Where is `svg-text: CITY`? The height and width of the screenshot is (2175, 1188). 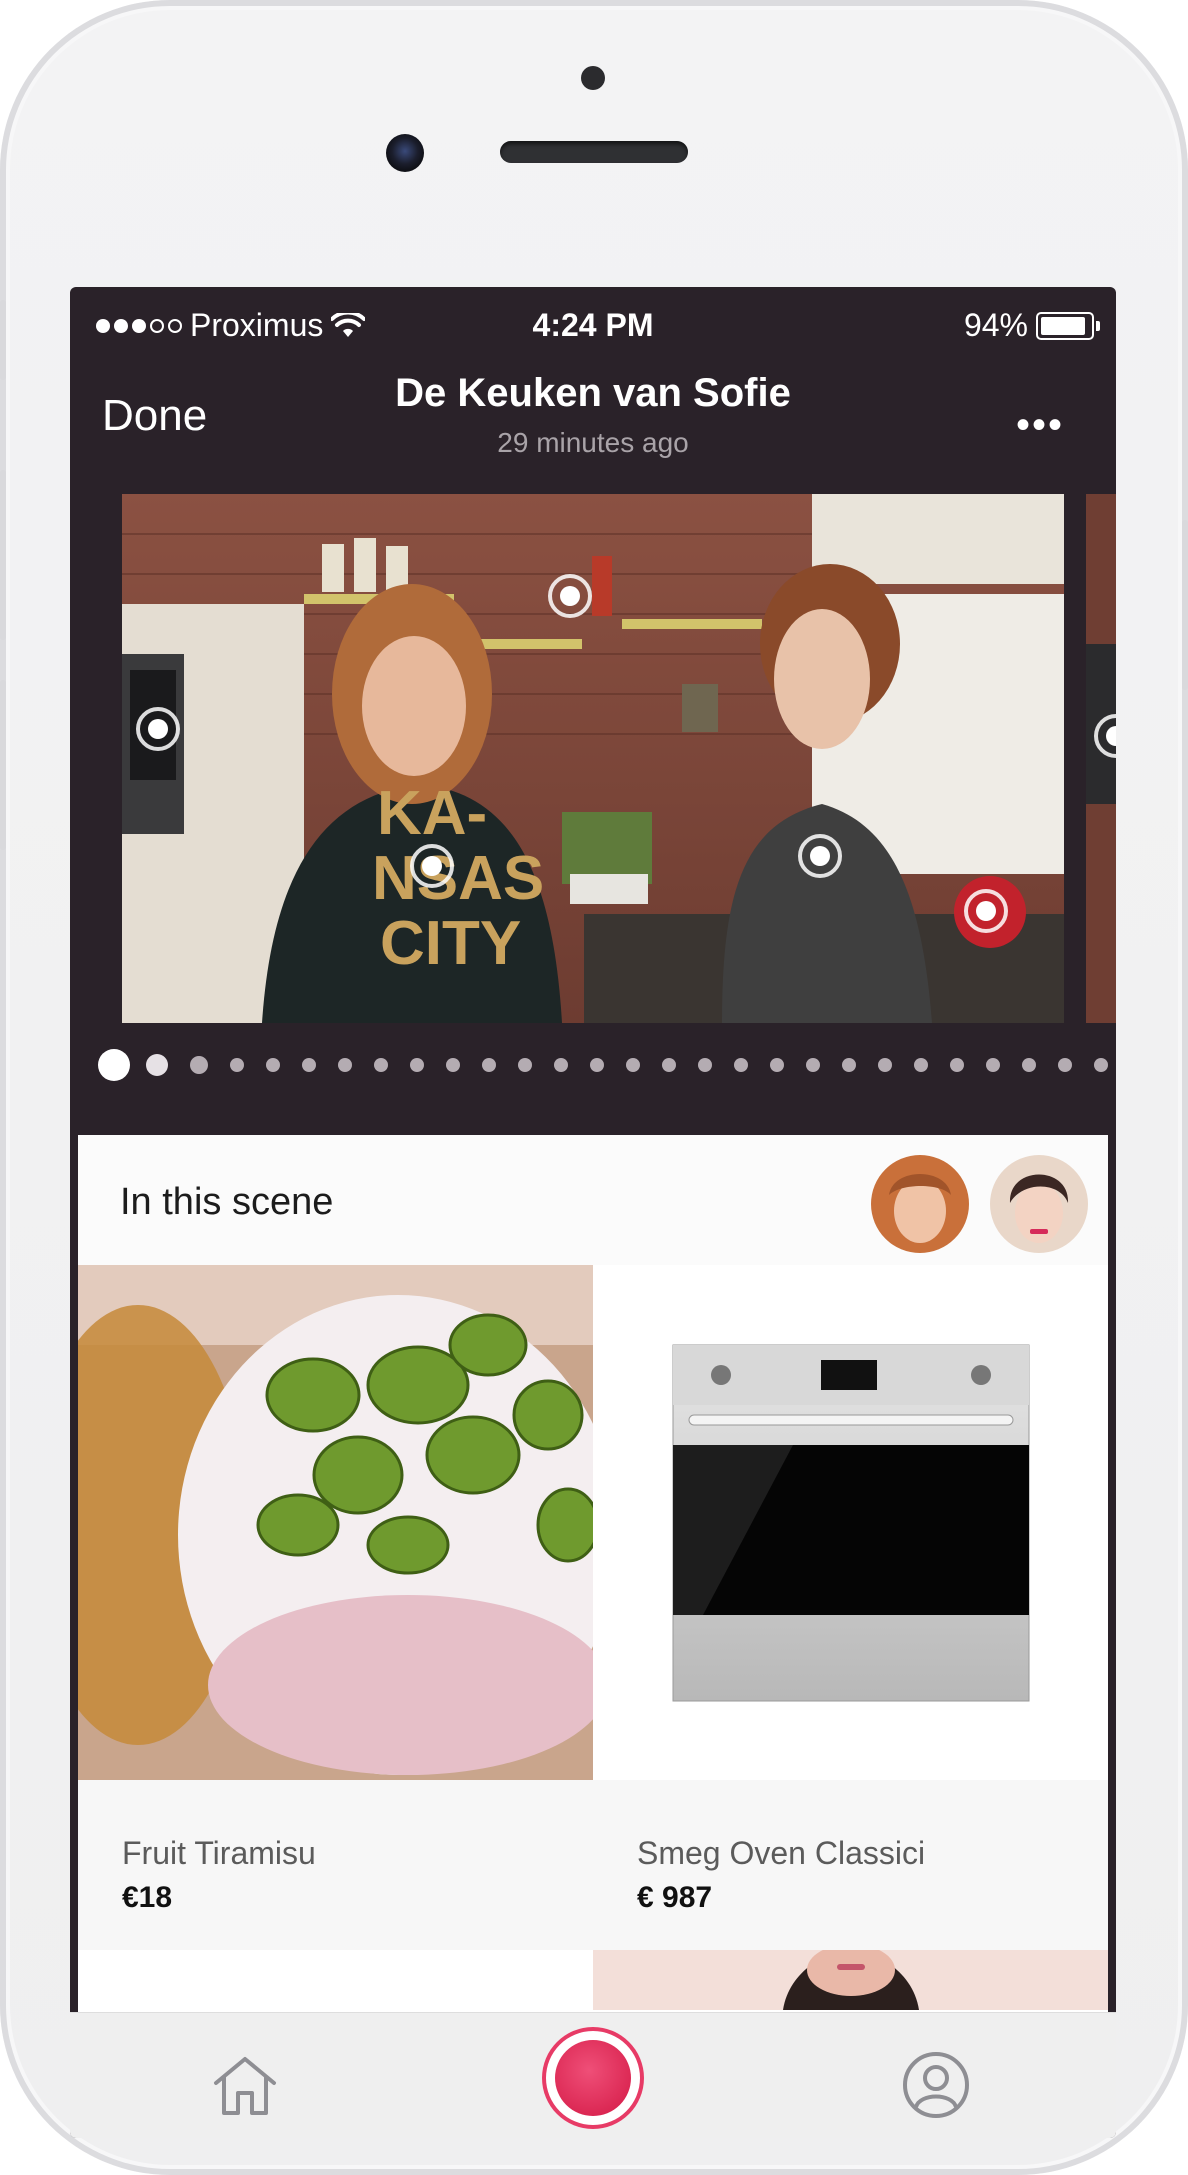
svg-text: CITY is located at coordinates (450, 943).